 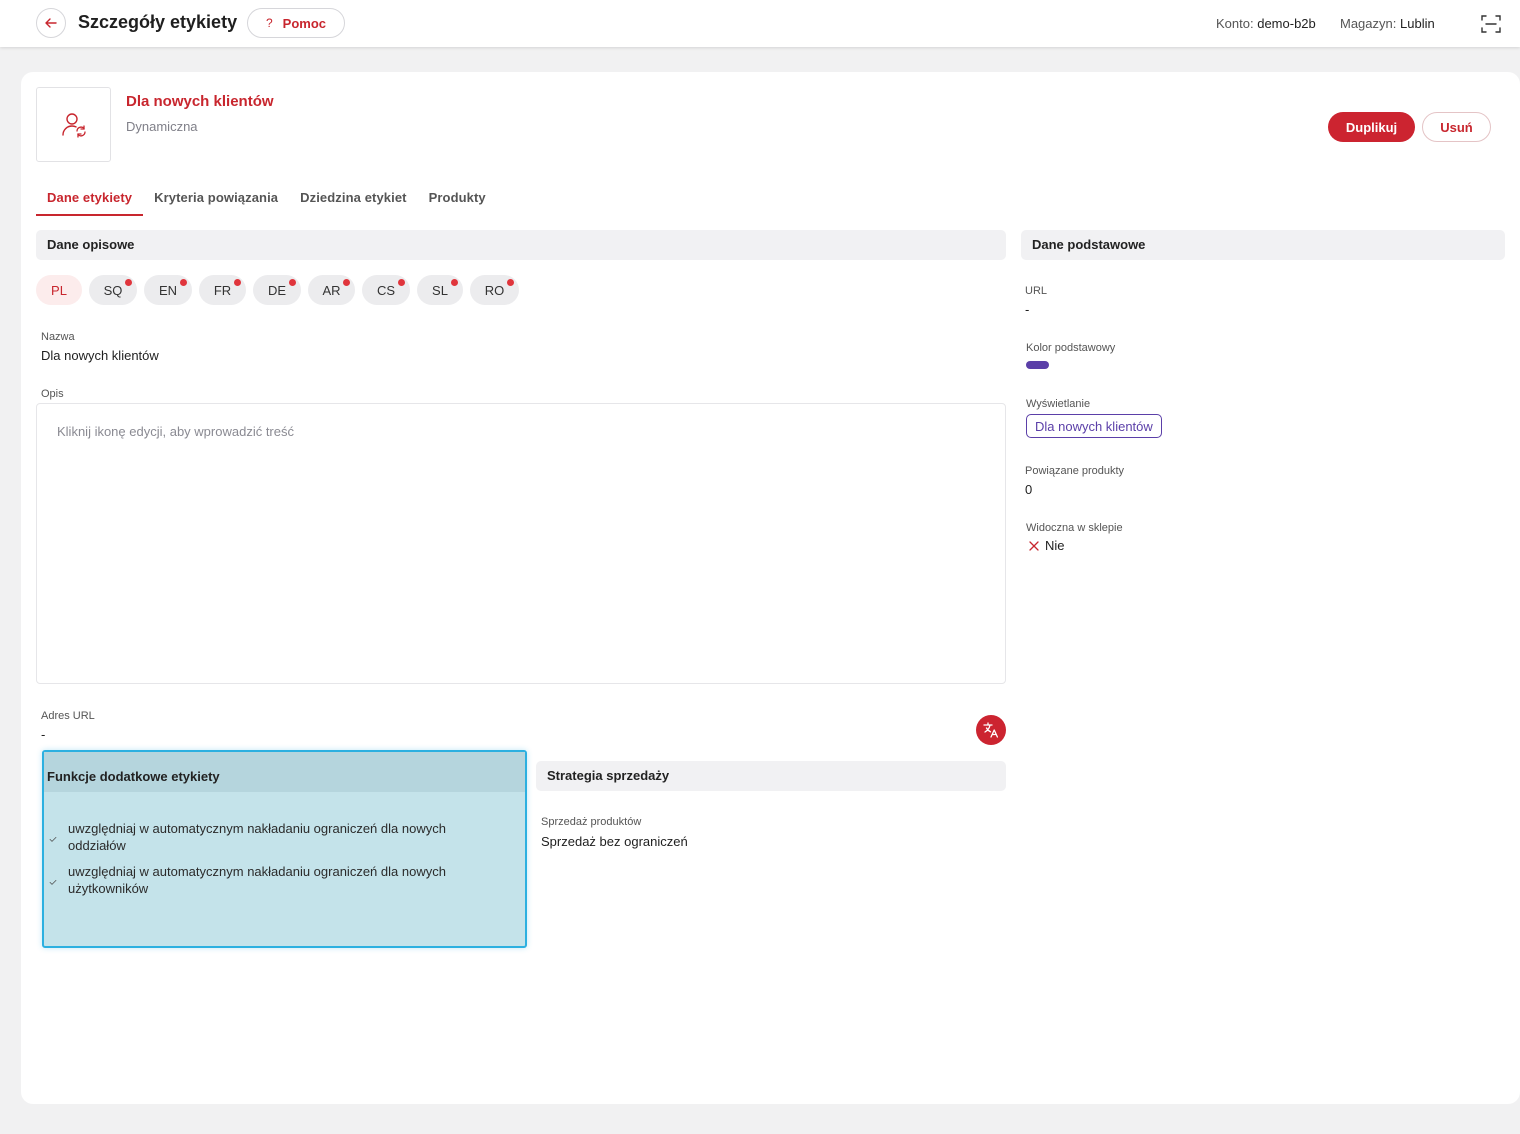 I want to click on translate-icon, so click(x=991, y=730).